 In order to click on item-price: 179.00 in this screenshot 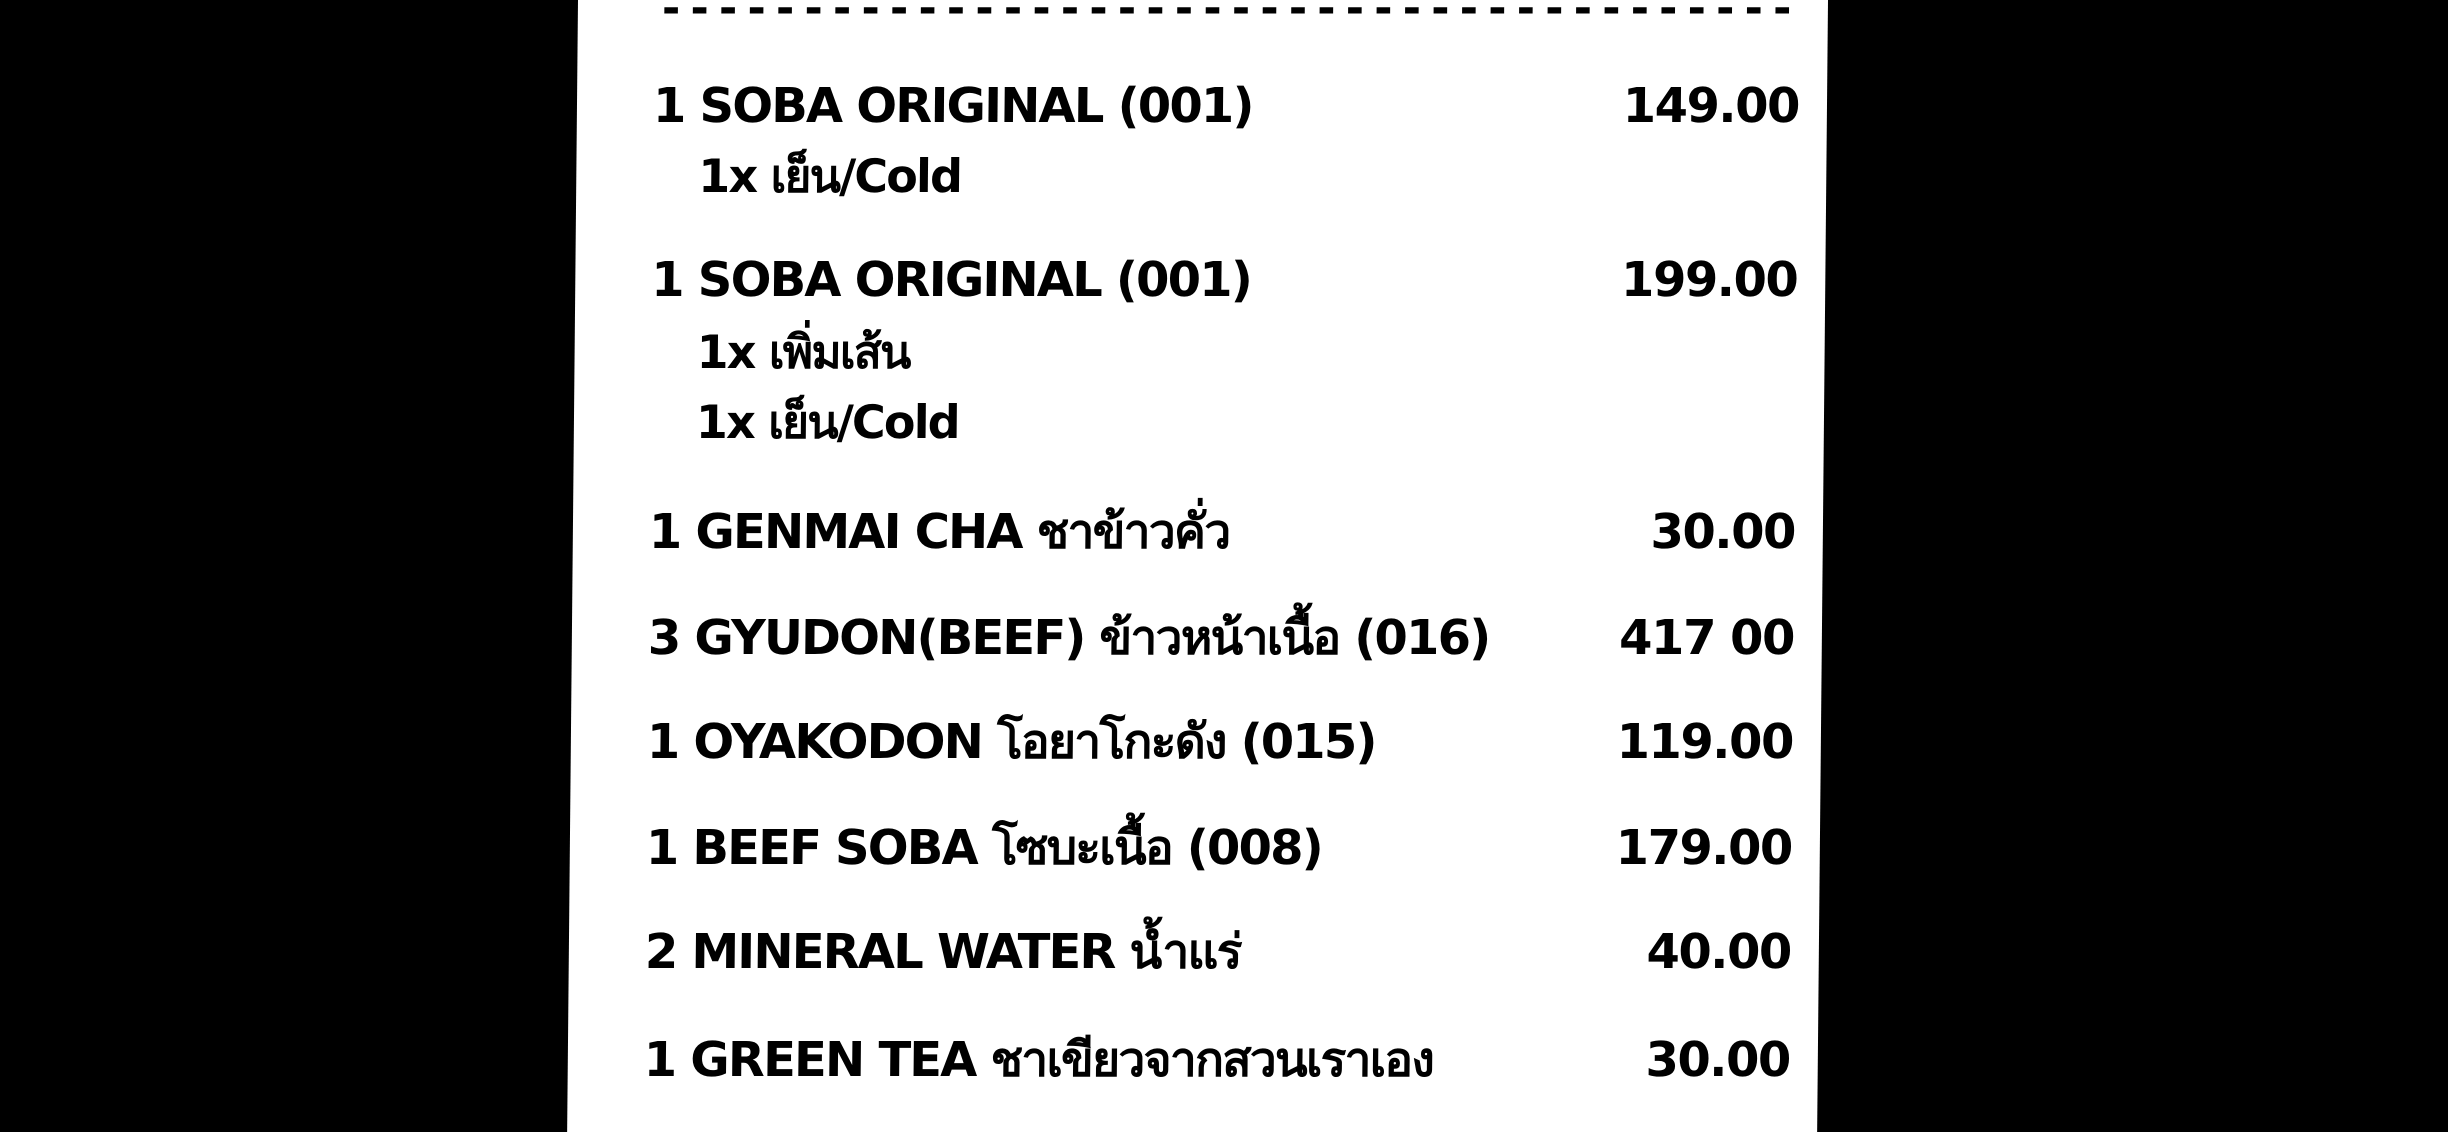, I will do `click(1704, 848)`.